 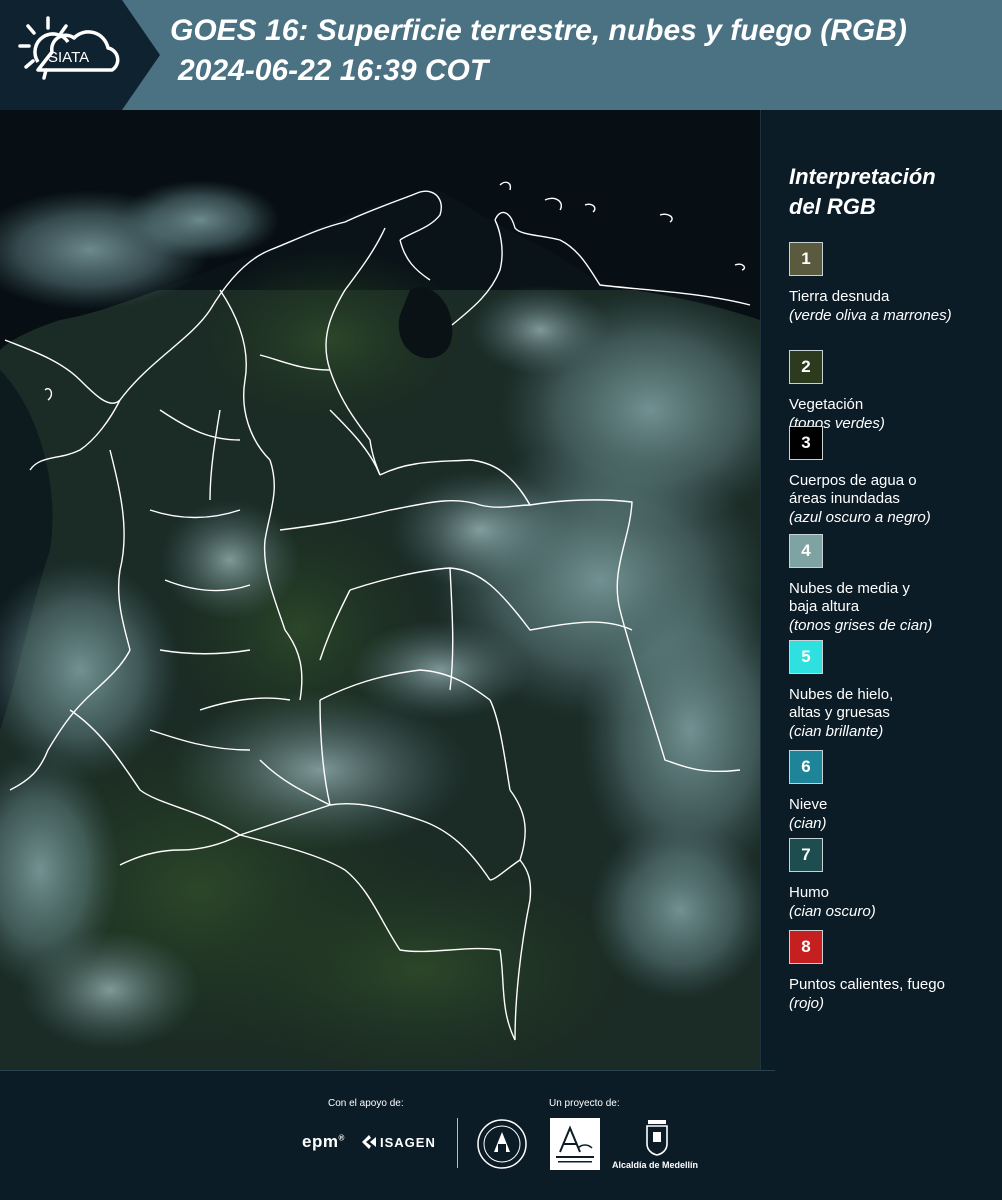 What do you see at coordinates (894, 972) in the screenshot?
I see `legend-item: 8 Puntos calientes, fuego (rojo)` at bounding box center [894, 972].